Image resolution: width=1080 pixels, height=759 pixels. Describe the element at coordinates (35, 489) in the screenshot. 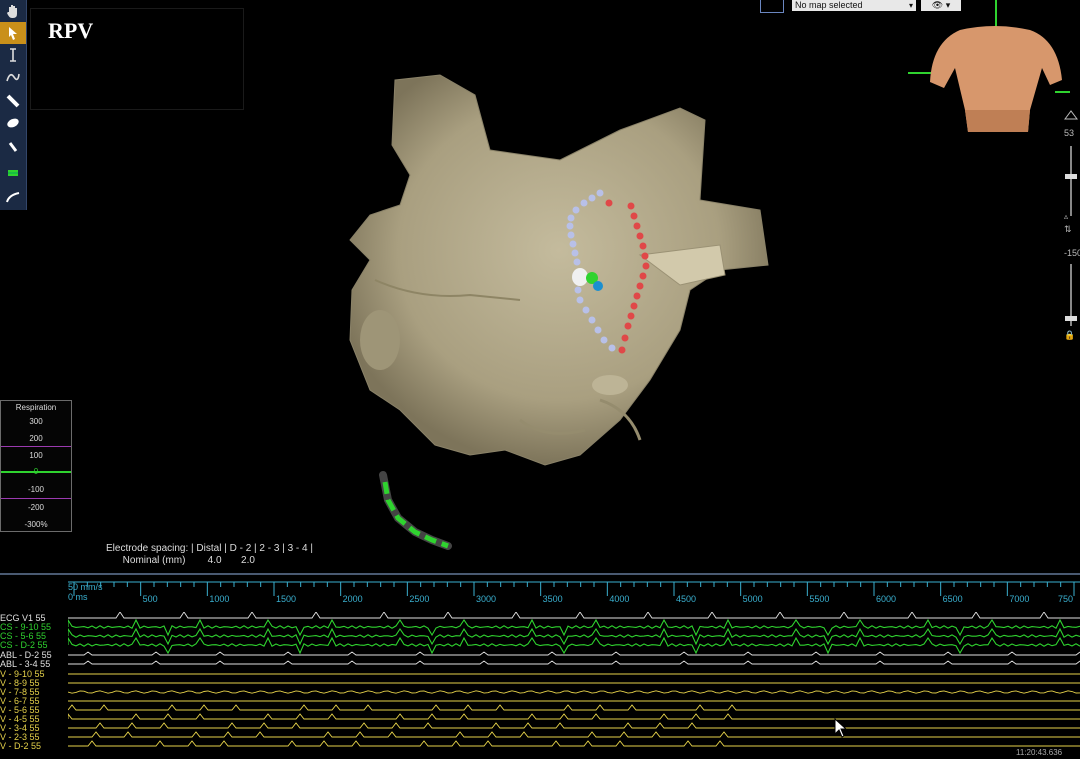

I see `resp-label: -100` at that location.